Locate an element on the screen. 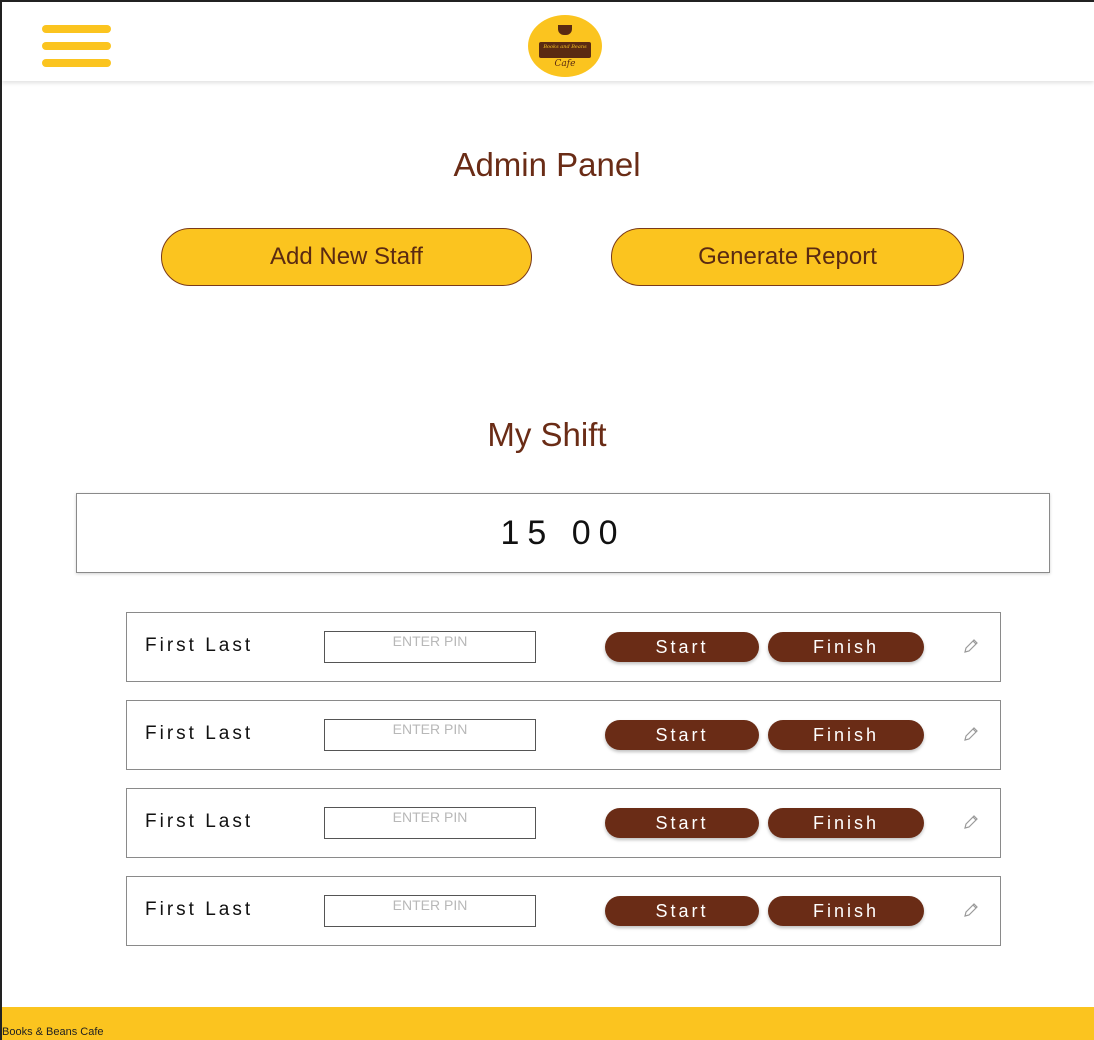 The width and height of the screenshot is (1094, 1040). hamburger-menu-icon is located at coordinates (76, 47).